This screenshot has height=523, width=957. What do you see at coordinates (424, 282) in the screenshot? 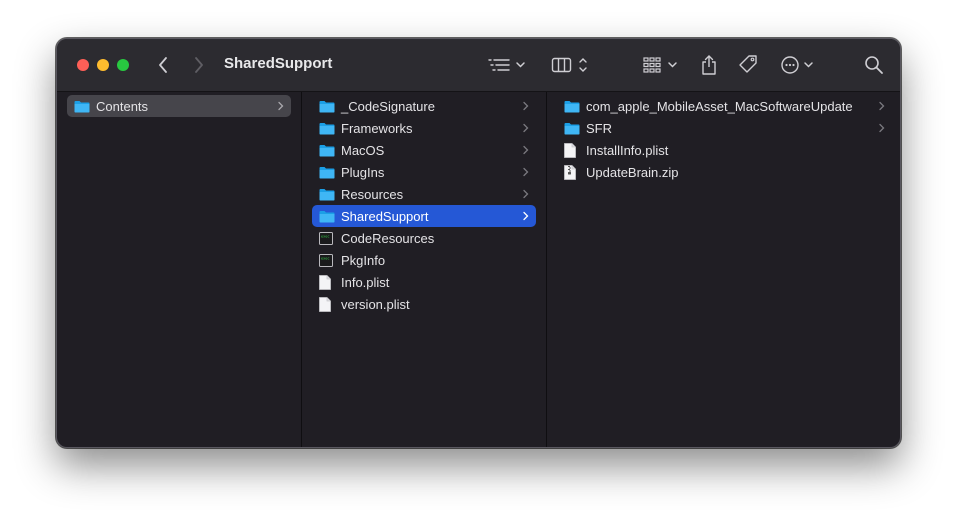
I see `file-row: Info.plist` at bounding box center [424, 282].